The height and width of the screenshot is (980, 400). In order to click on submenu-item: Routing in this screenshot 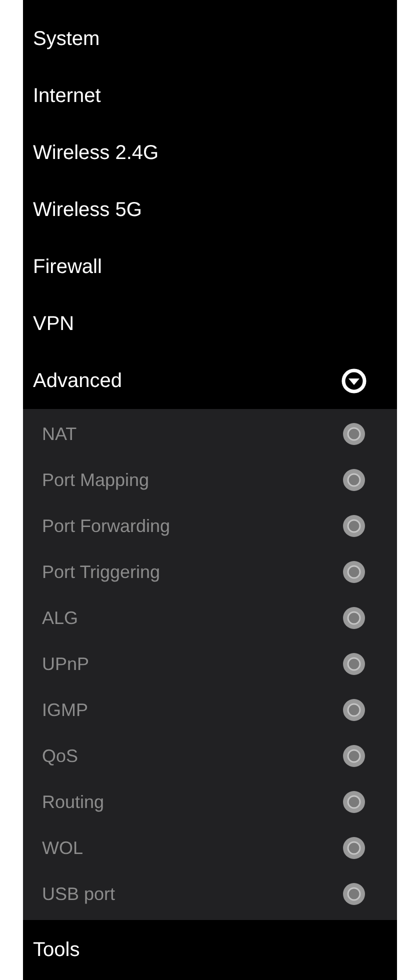, I will do `click(210, 802)`.